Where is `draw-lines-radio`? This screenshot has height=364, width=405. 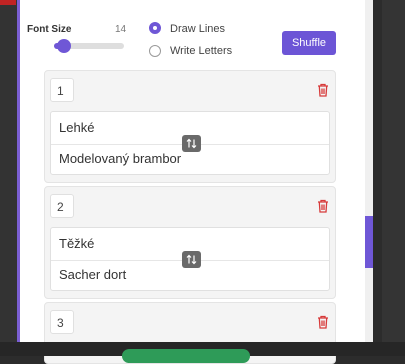
draw-lines-radio is located at coordinates (155, 28).